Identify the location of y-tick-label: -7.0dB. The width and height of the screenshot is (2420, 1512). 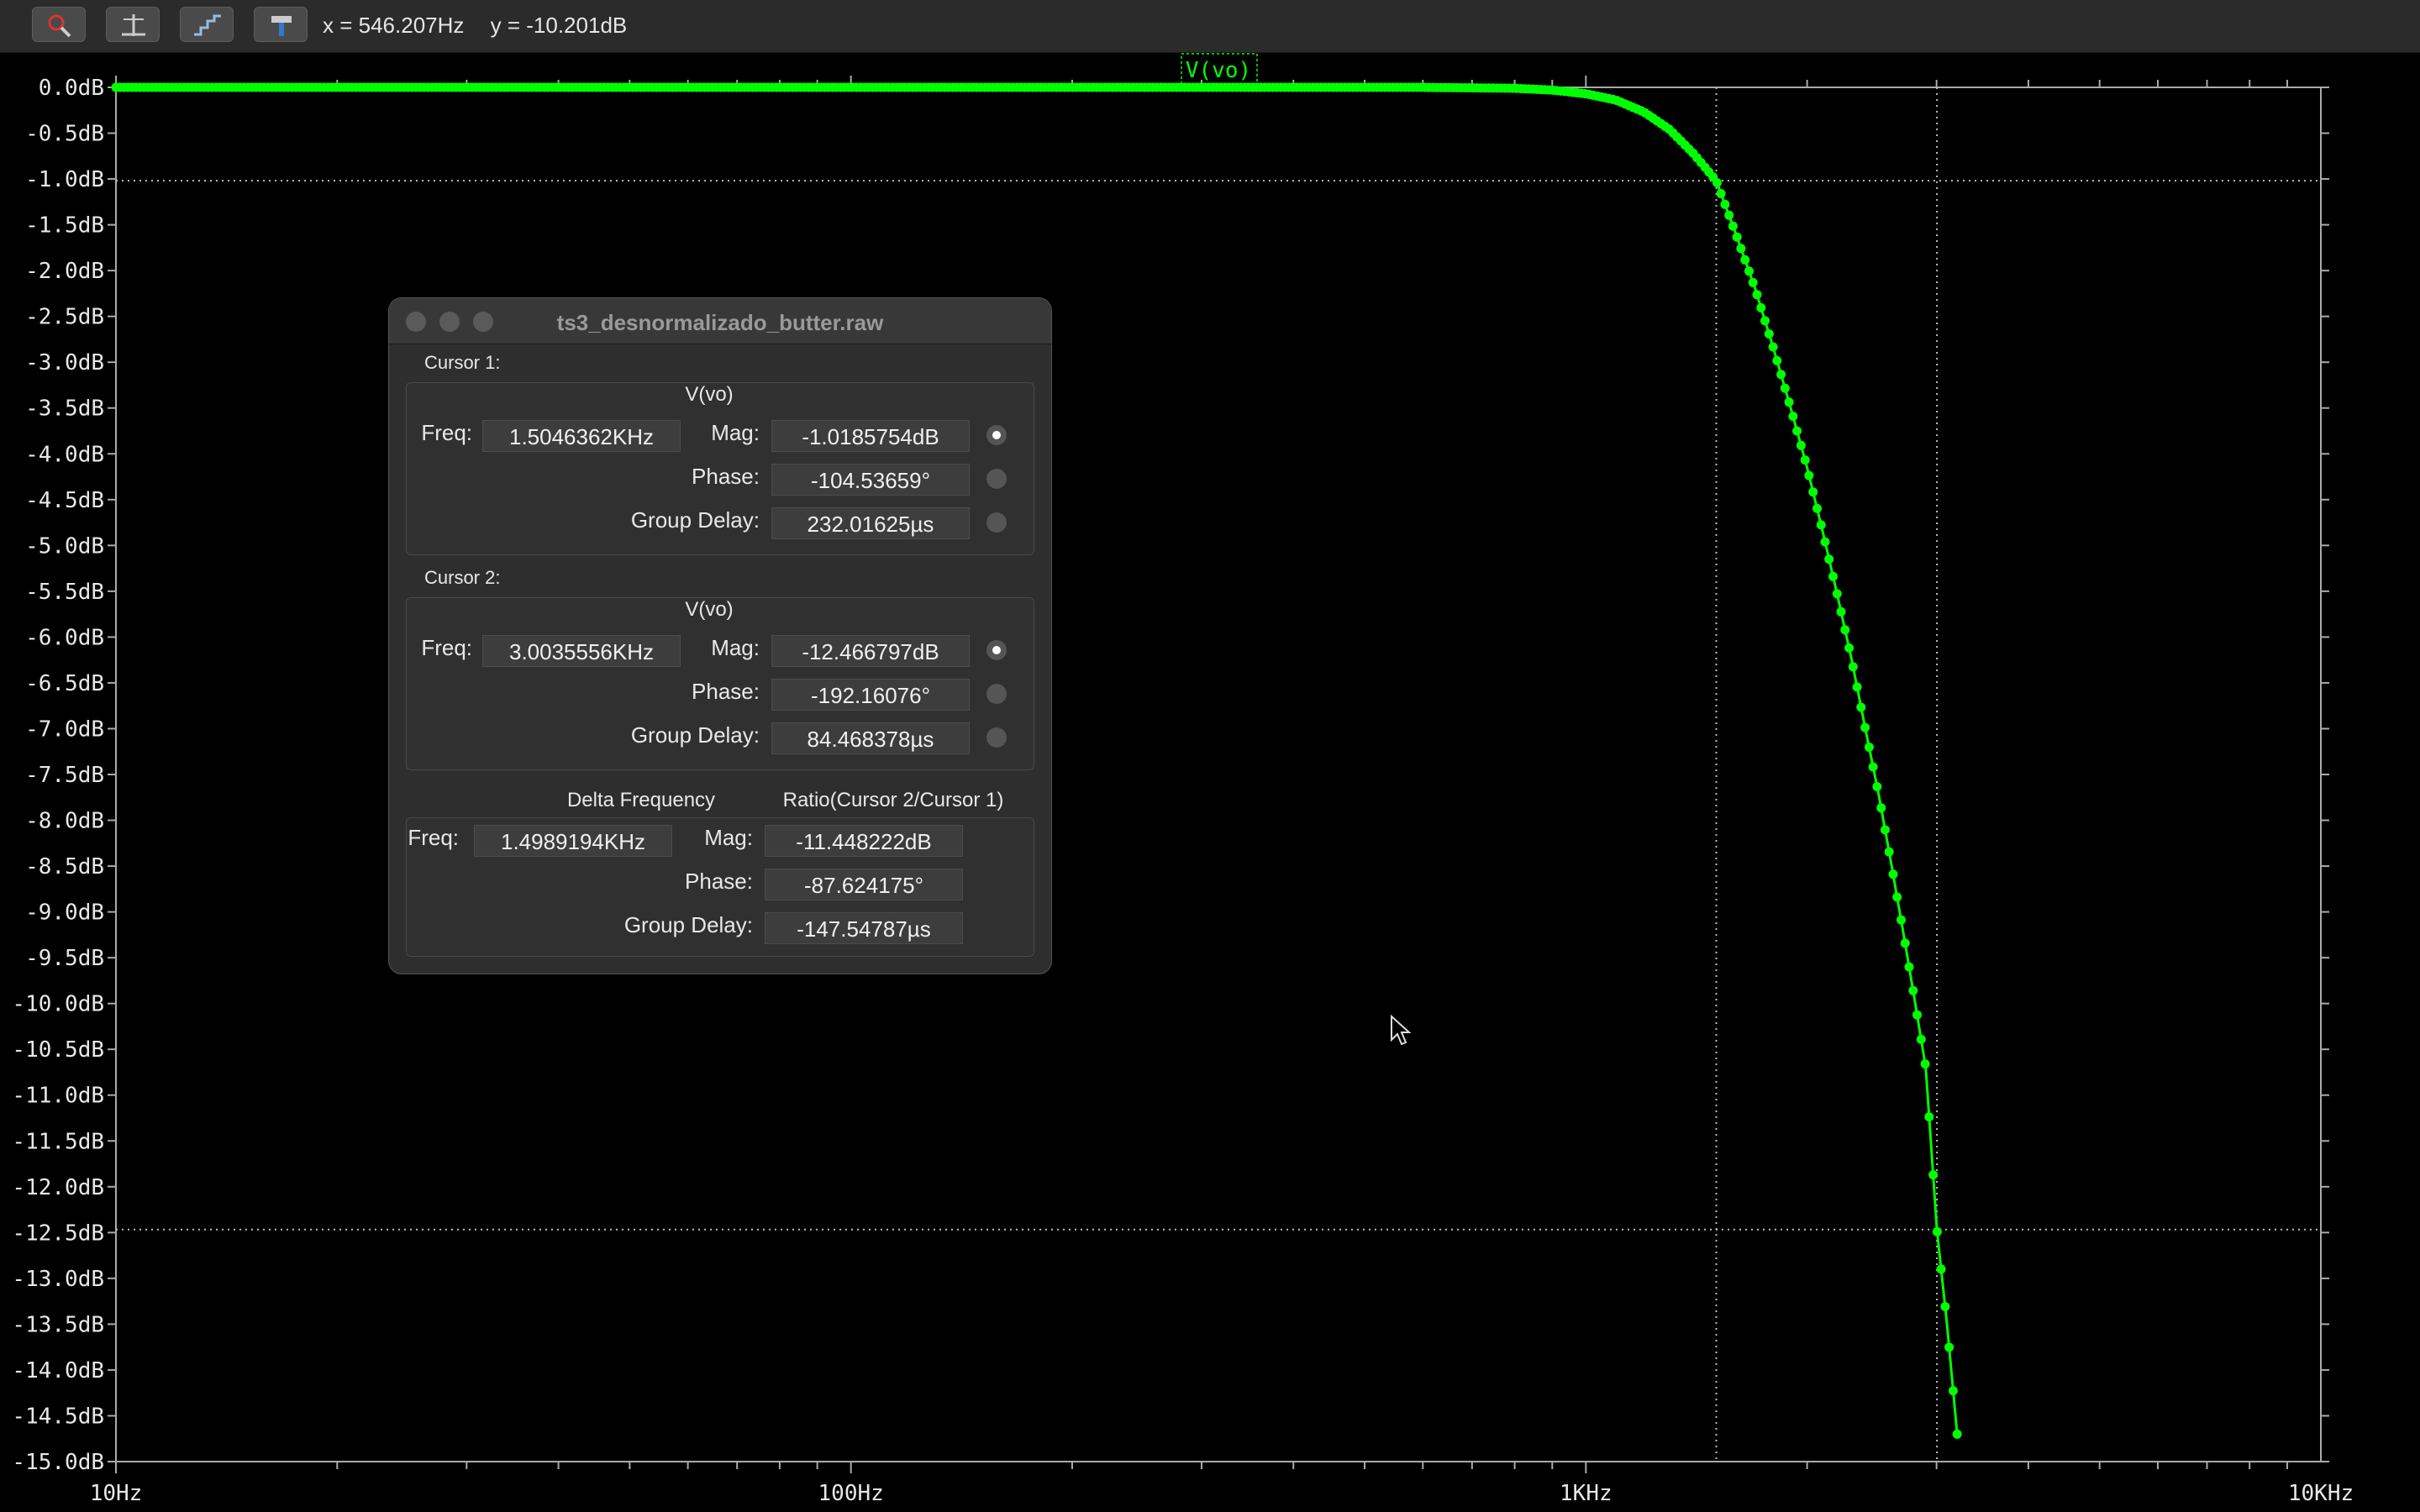
(64, 729).